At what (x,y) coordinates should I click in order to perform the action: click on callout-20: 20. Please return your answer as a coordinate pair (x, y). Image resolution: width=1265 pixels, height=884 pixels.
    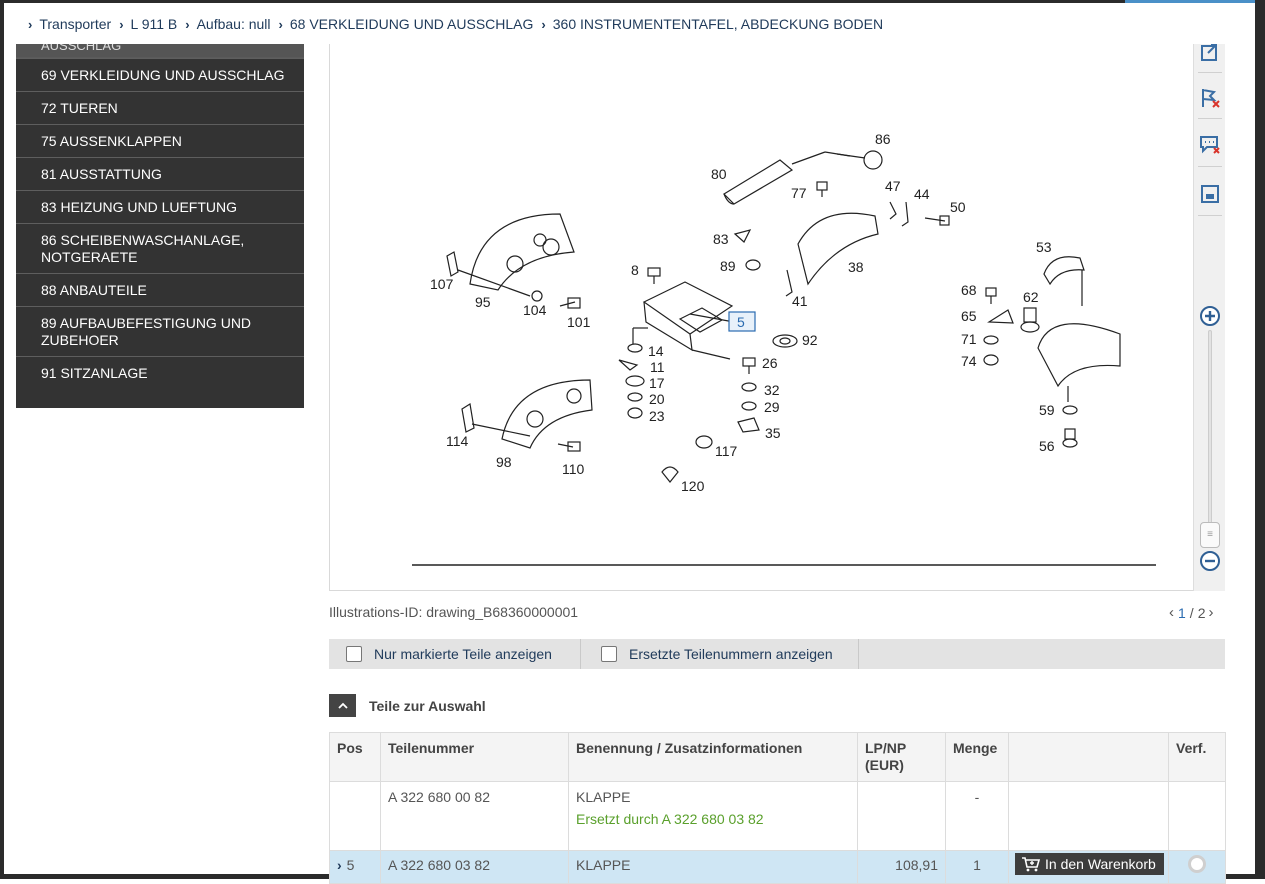
    Looking at the image, I should click on (657, 399).